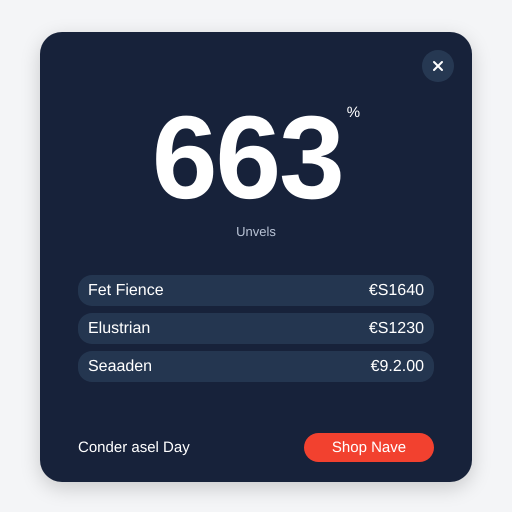  I want to click on item-name: Seaaden, so click(120, 367).